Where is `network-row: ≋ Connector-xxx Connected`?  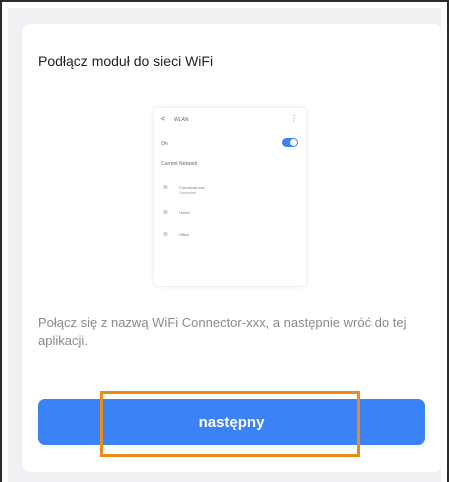
network-row: ≋ Connector-xxx Connected is located at coordinates (226, 190).